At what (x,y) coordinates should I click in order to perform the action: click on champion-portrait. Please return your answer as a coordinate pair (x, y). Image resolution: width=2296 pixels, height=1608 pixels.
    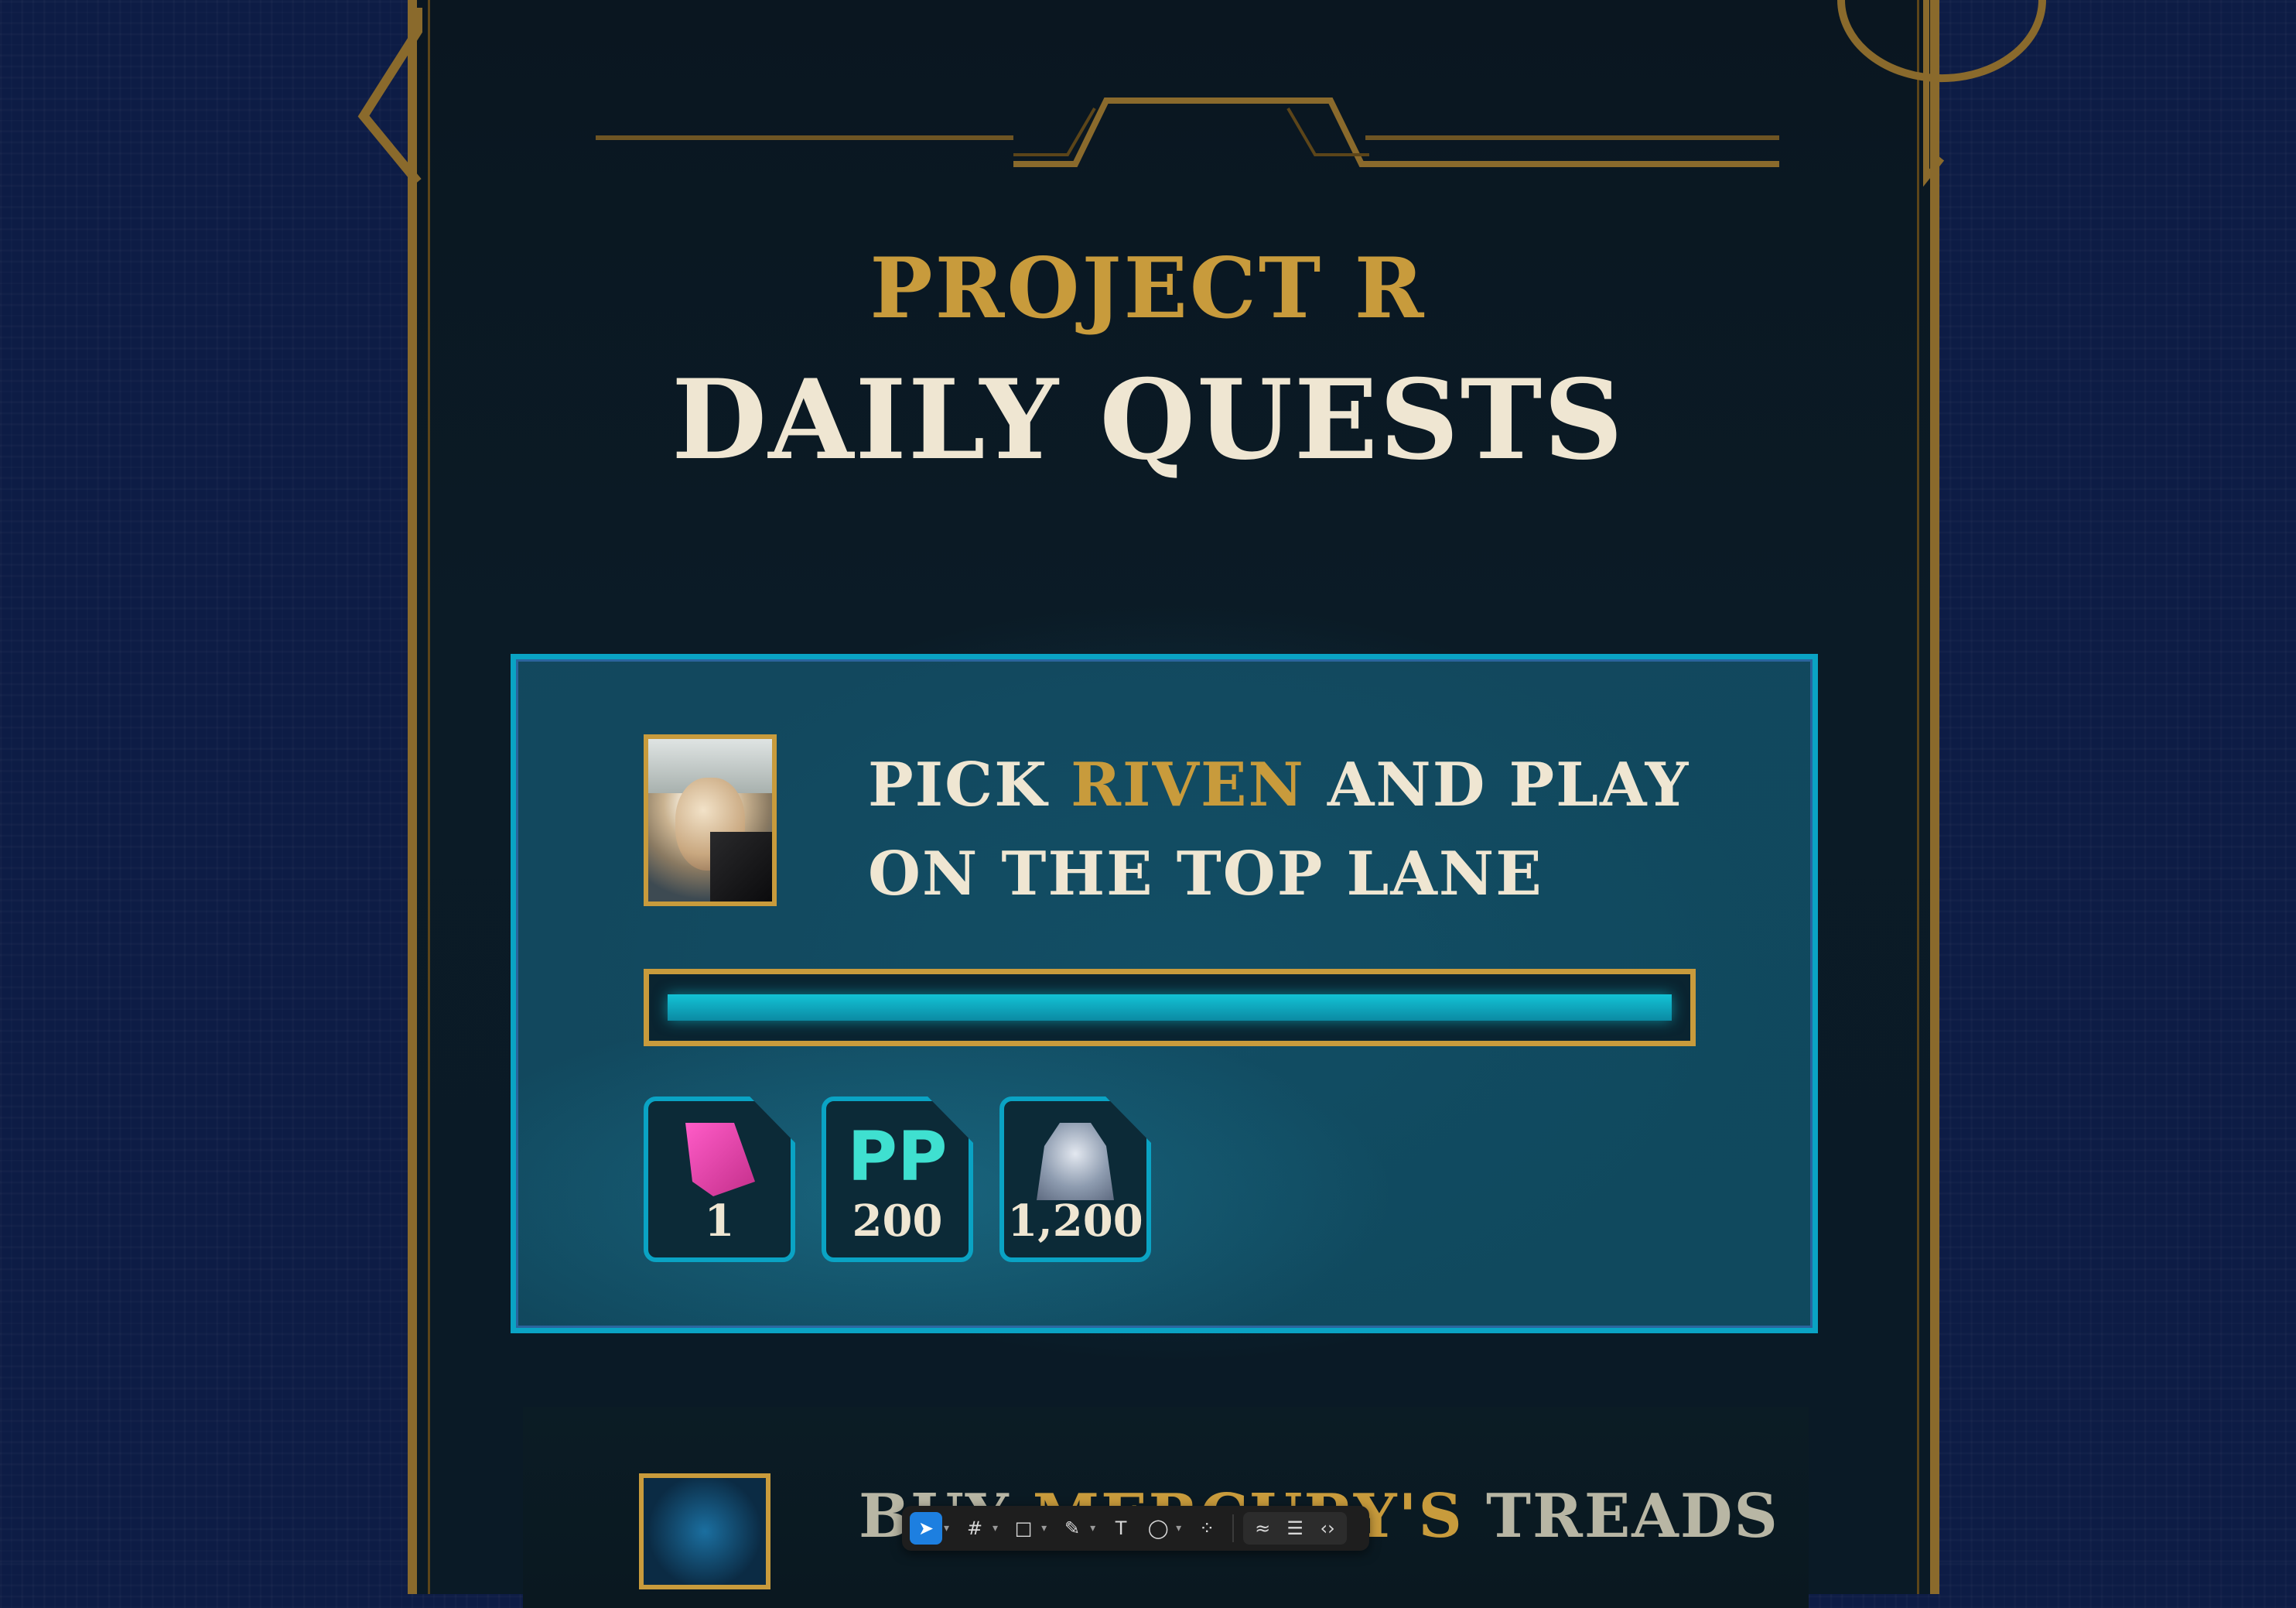
    Looking at the image, I should click on (711, 820).